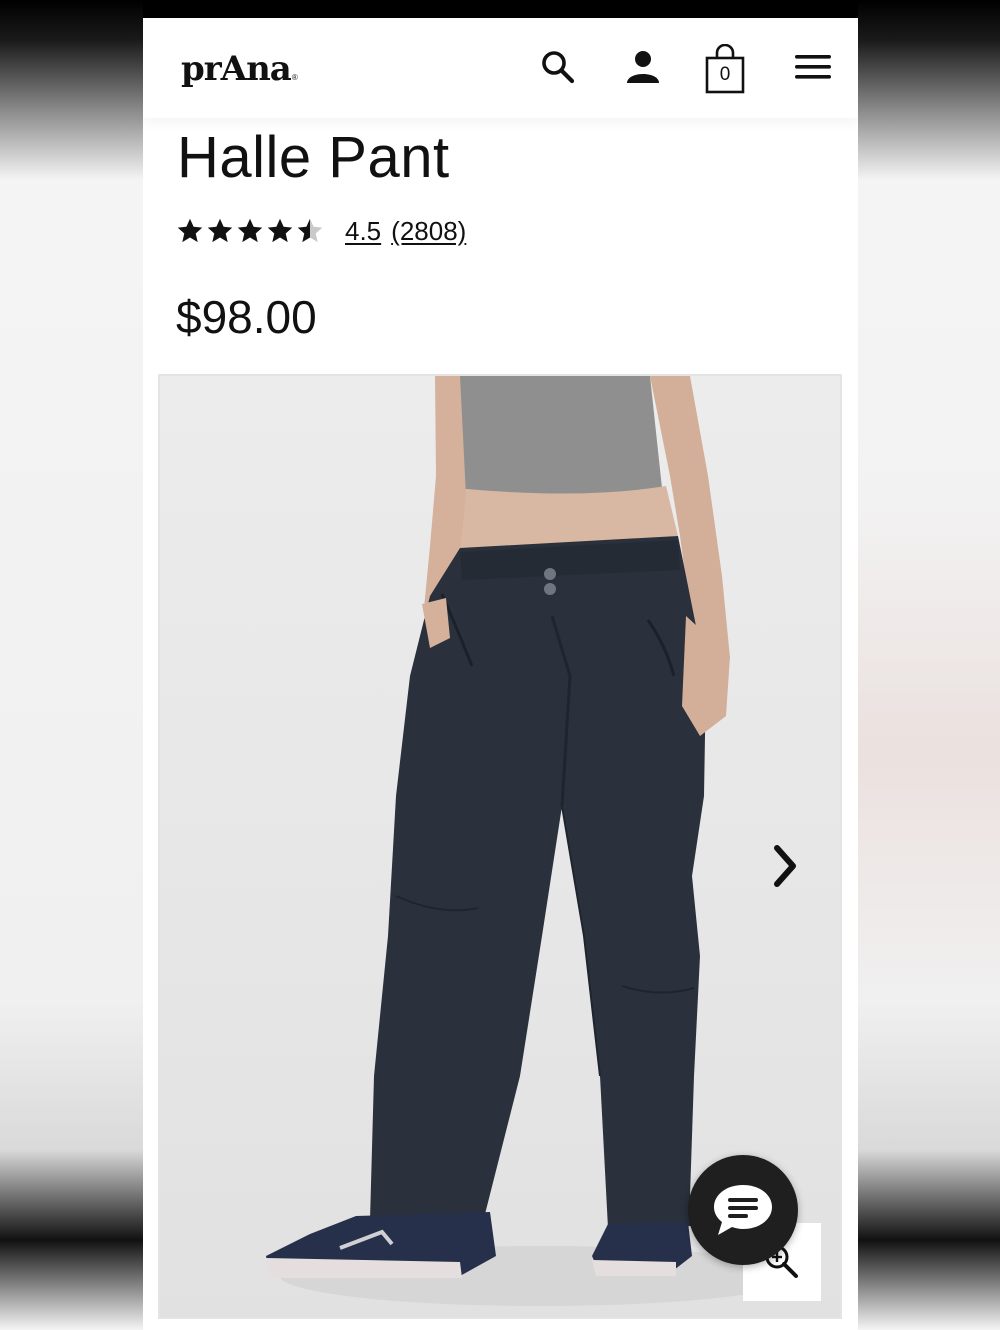 The width and height of the screenshot is (1000, 1330). I want to click on status-bar, so click(500, 9).